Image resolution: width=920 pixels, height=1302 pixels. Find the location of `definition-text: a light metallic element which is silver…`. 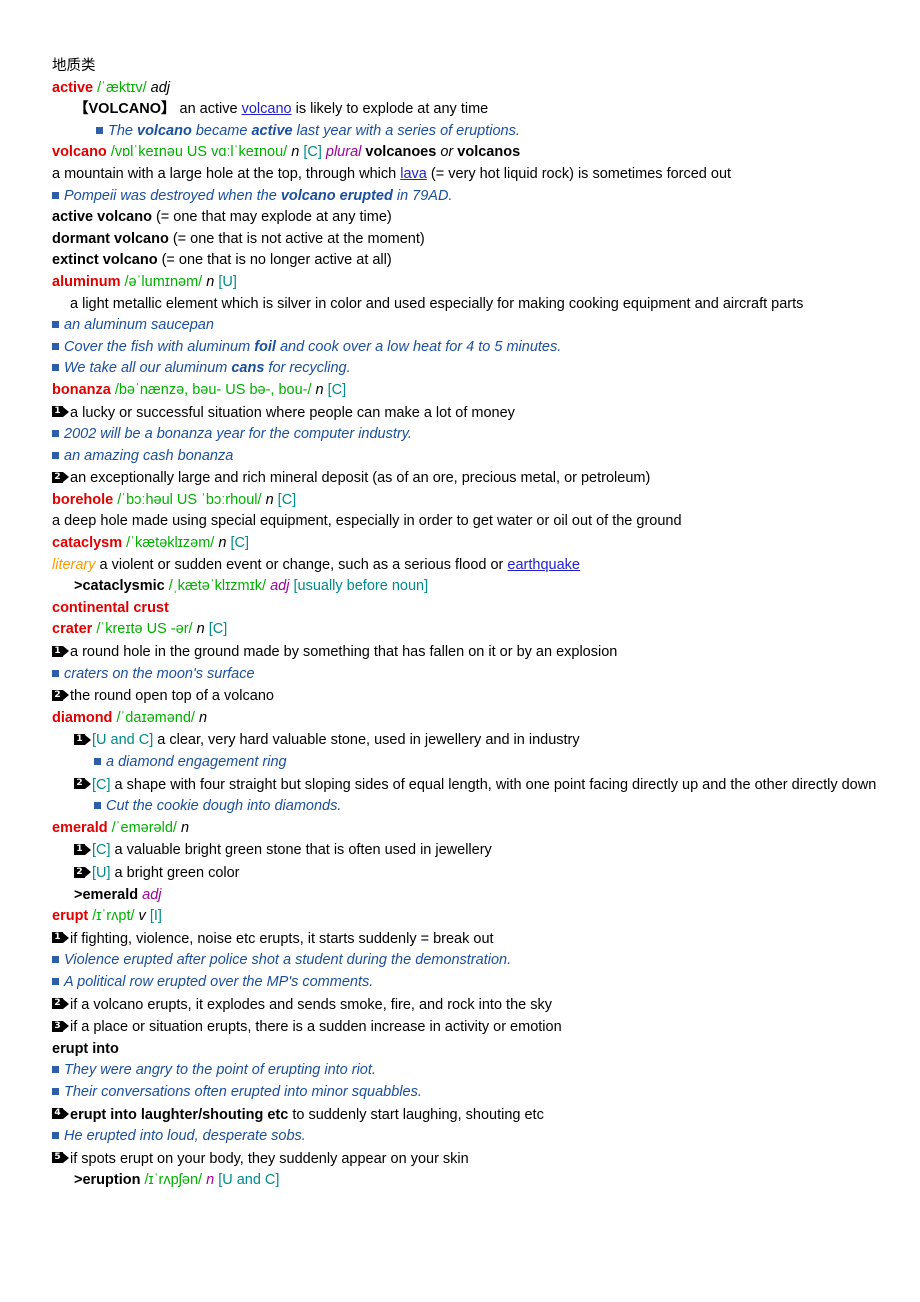

definition-text: a light metallic element which is silver… is located at coordinates (437, 303).